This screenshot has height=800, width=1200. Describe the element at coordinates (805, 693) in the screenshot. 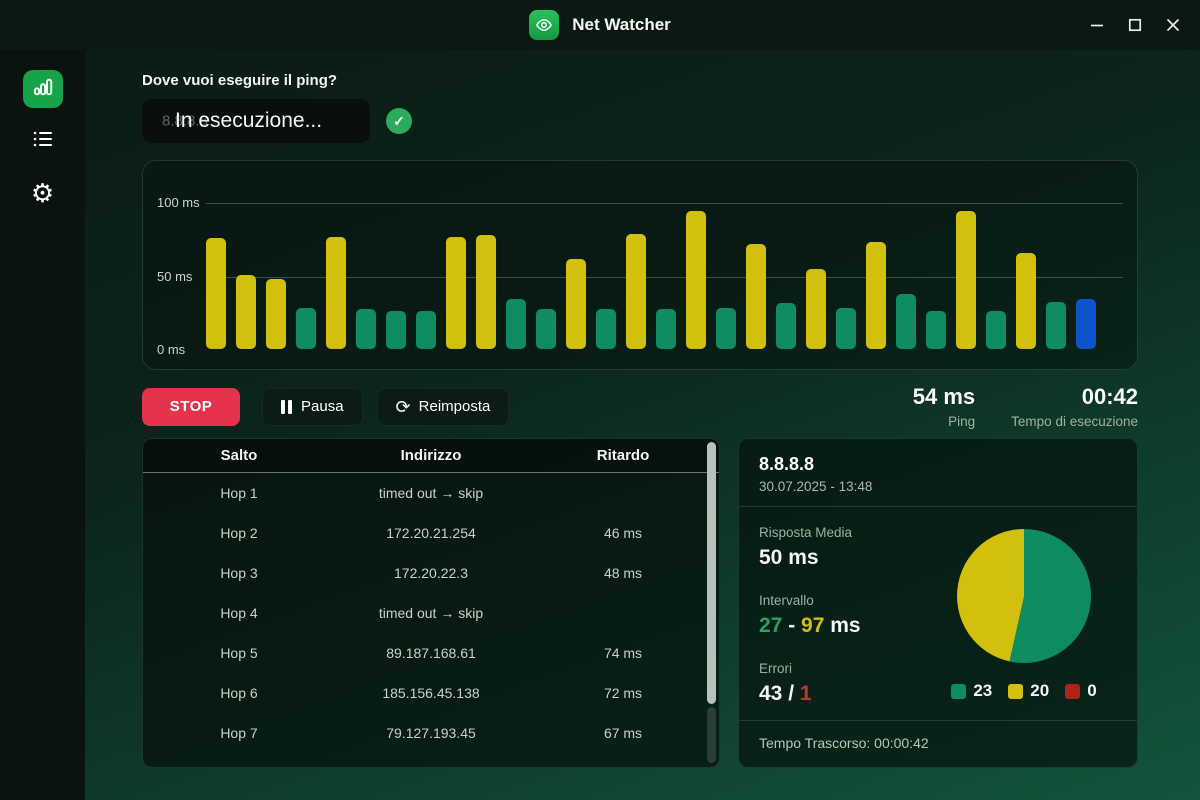

I see `errors-fail: 1` at that location.